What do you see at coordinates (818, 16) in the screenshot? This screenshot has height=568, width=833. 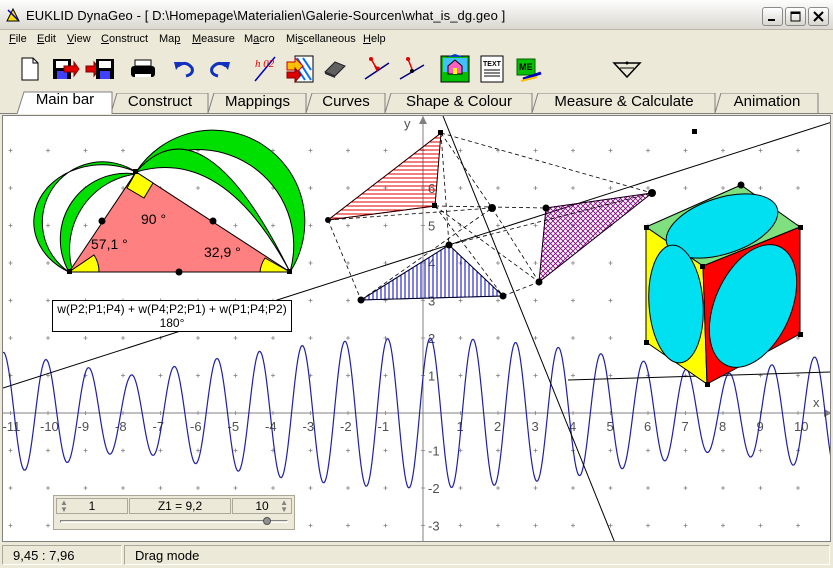 I see `close-button` at bounding box center [818, 16].